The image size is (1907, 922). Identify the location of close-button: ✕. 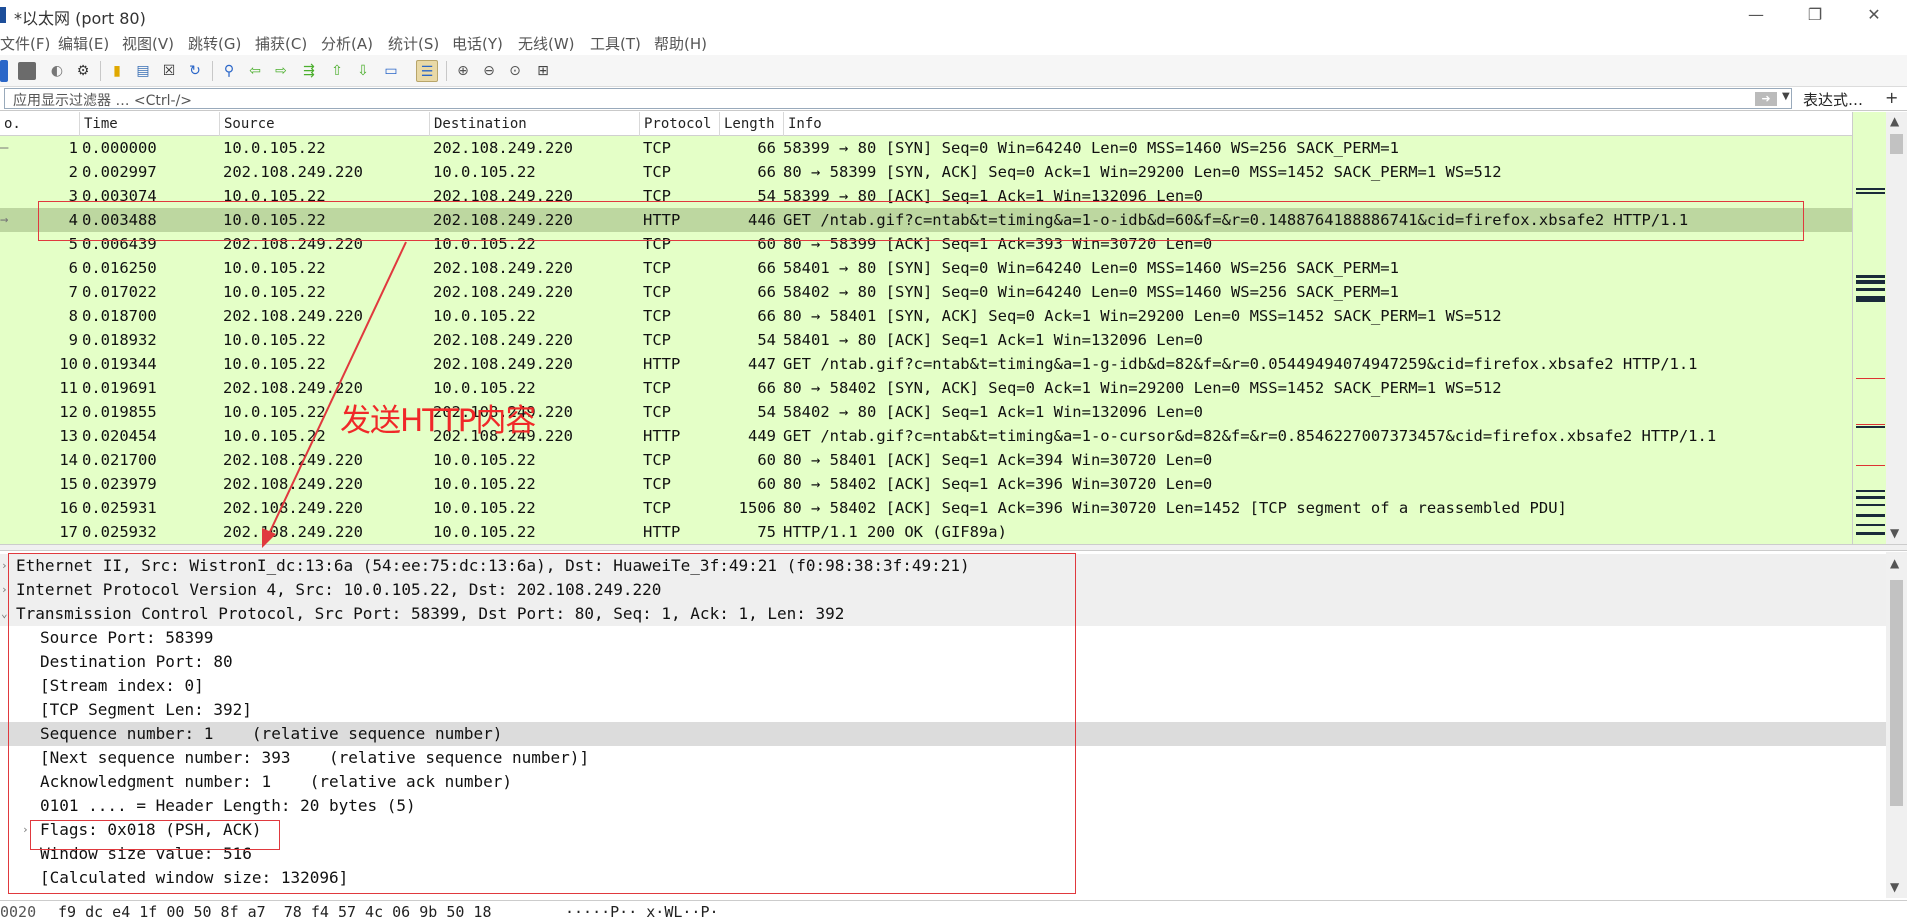
(1874, 15).